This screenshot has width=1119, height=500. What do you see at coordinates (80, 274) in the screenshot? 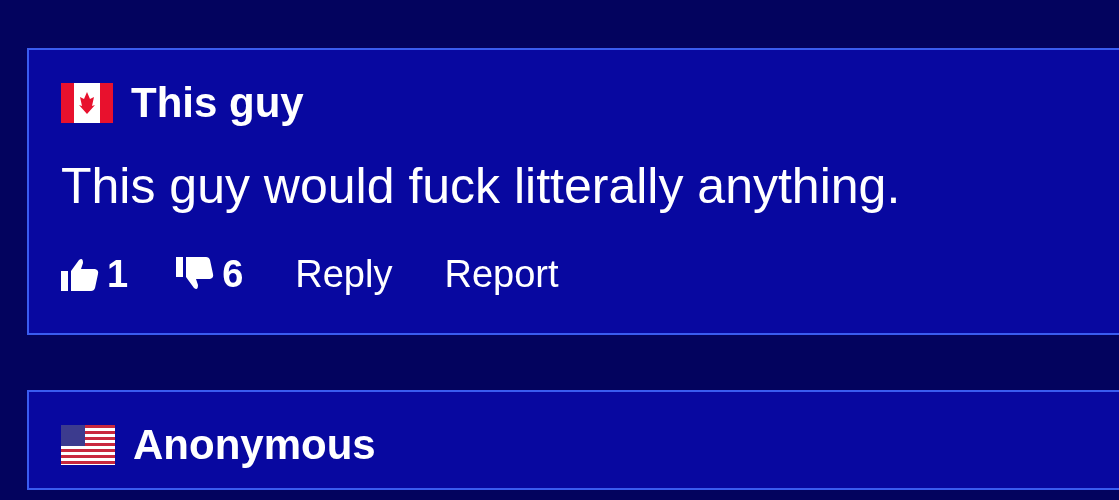
I see `thumbs-up-icon` at bounding box center [80, 274].